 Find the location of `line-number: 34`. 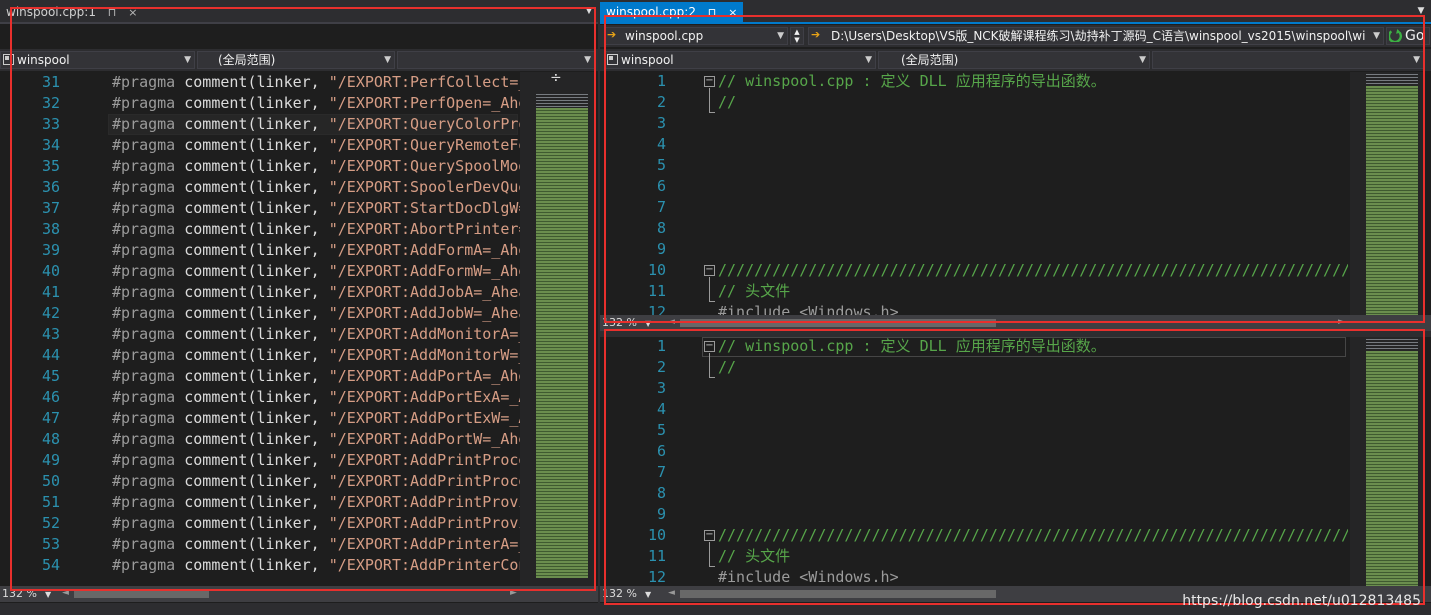

line-number: 34 is located at coordinates (50, 145).